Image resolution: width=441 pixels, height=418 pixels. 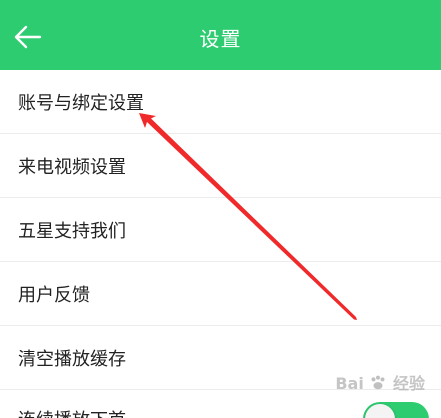 I want to click on watermark-text-left: Bai, so click(x=349, y=383).